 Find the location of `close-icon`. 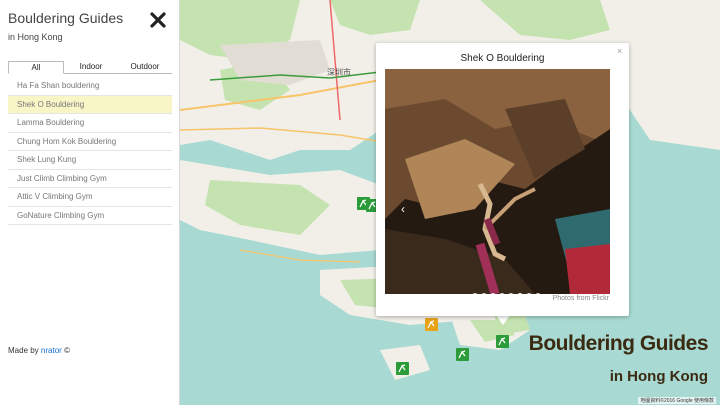

close-icon is located at coordinates (158, 20).